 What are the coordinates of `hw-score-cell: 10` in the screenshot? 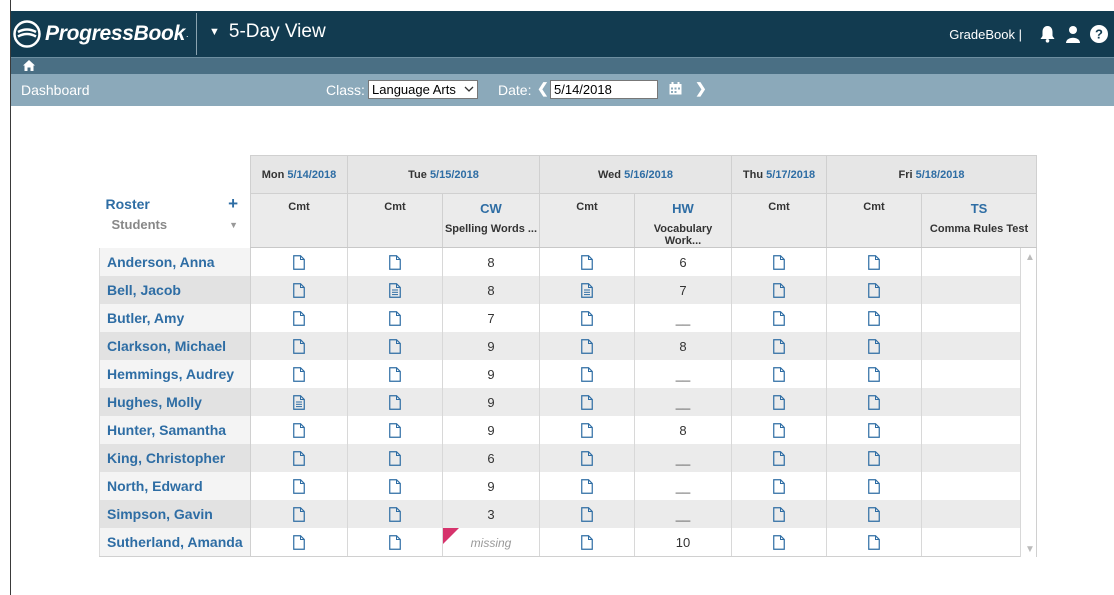 It's located at (683, 542).